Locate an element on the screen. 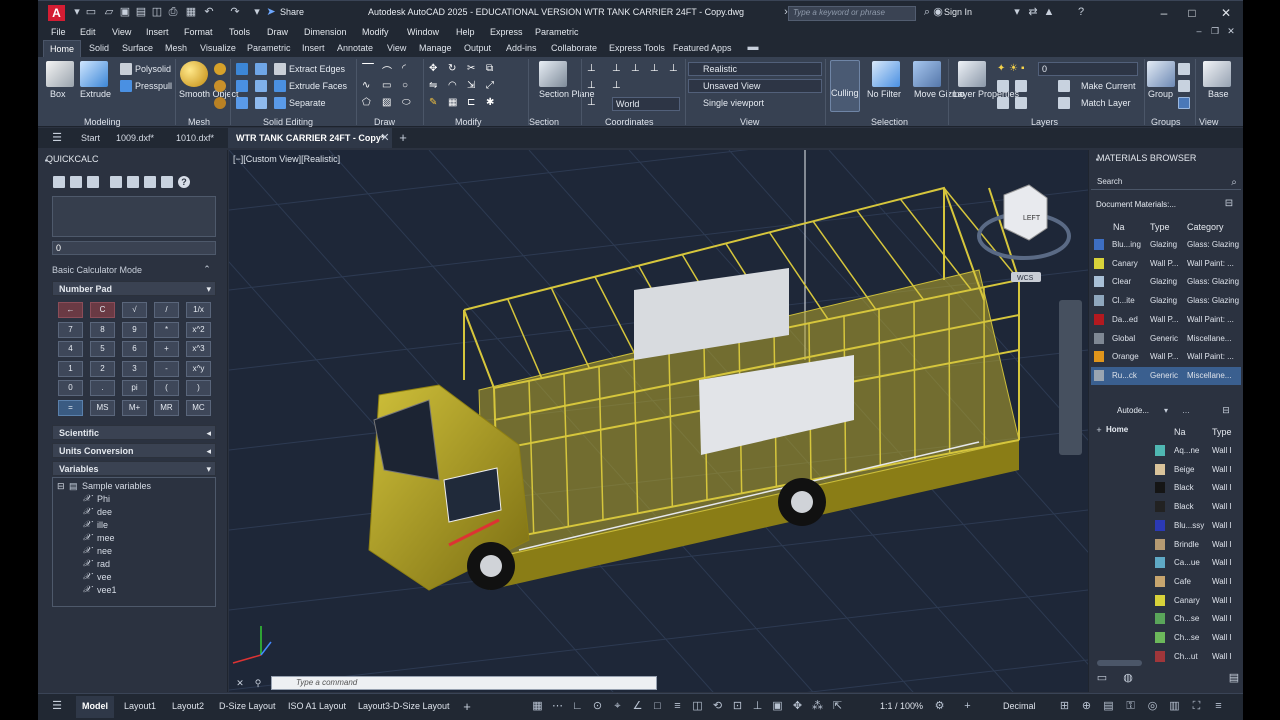 The width and height of the screenshot is (1280, 720). group-select-icon is located at coordinates (1184, 103).